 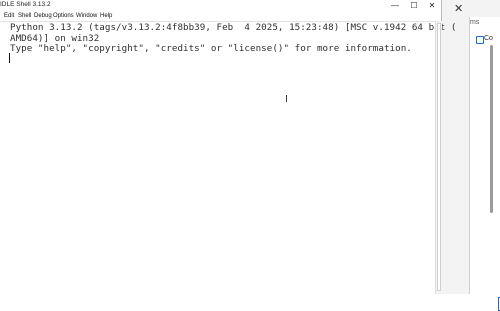 What do you see at coordinates (395, 6) in the screenshot?
I see `minimize-button: —` at bounding box center [395, 6].